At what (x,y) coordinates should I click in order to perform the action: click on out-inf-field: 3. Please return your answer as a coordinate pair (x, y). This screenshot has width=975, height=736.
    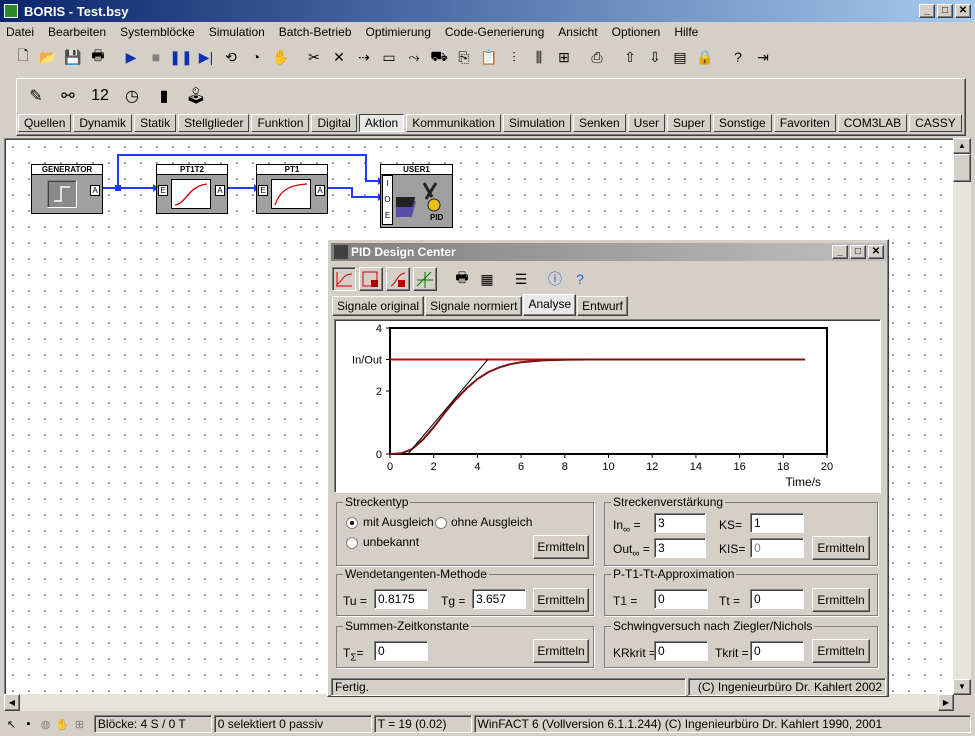
    Looking at the image, I should click on (680, 548).